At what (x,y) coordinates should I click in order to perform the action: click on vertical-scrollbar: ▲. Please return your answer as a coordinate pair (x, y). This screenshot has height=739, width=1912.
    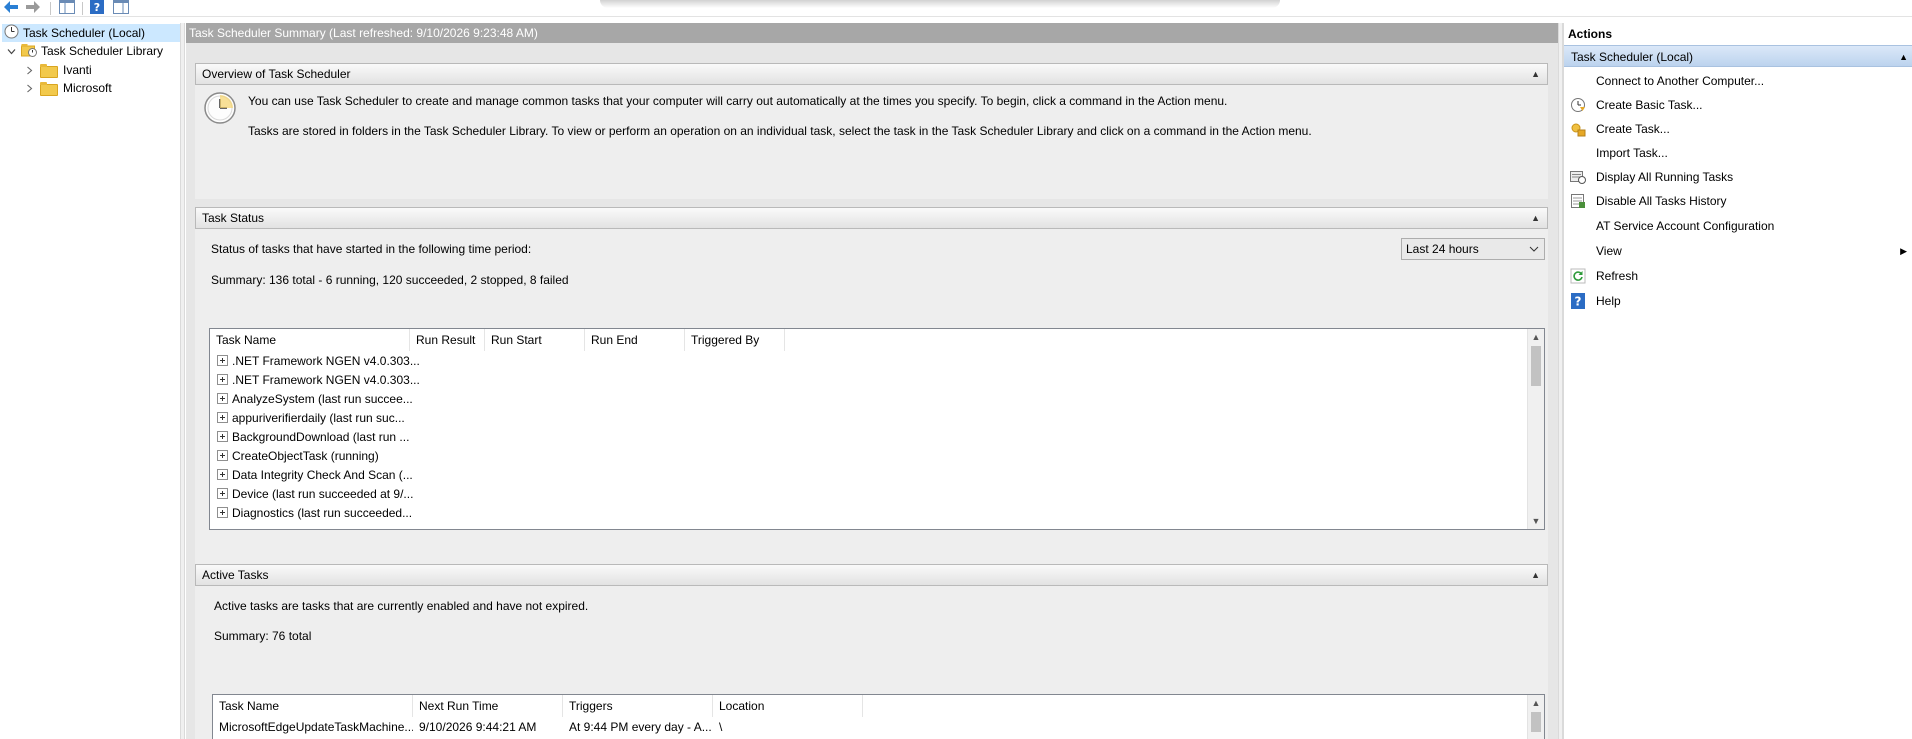
    Looking at the image, I should click on (1535, 717).